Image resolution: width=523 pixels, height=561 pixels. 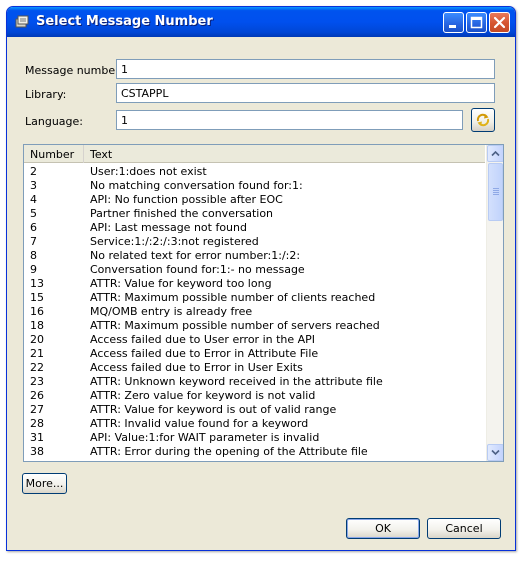 I want to click on table-row: 13 ATTR: Value for keyword too long, so click(x=254, y=284).